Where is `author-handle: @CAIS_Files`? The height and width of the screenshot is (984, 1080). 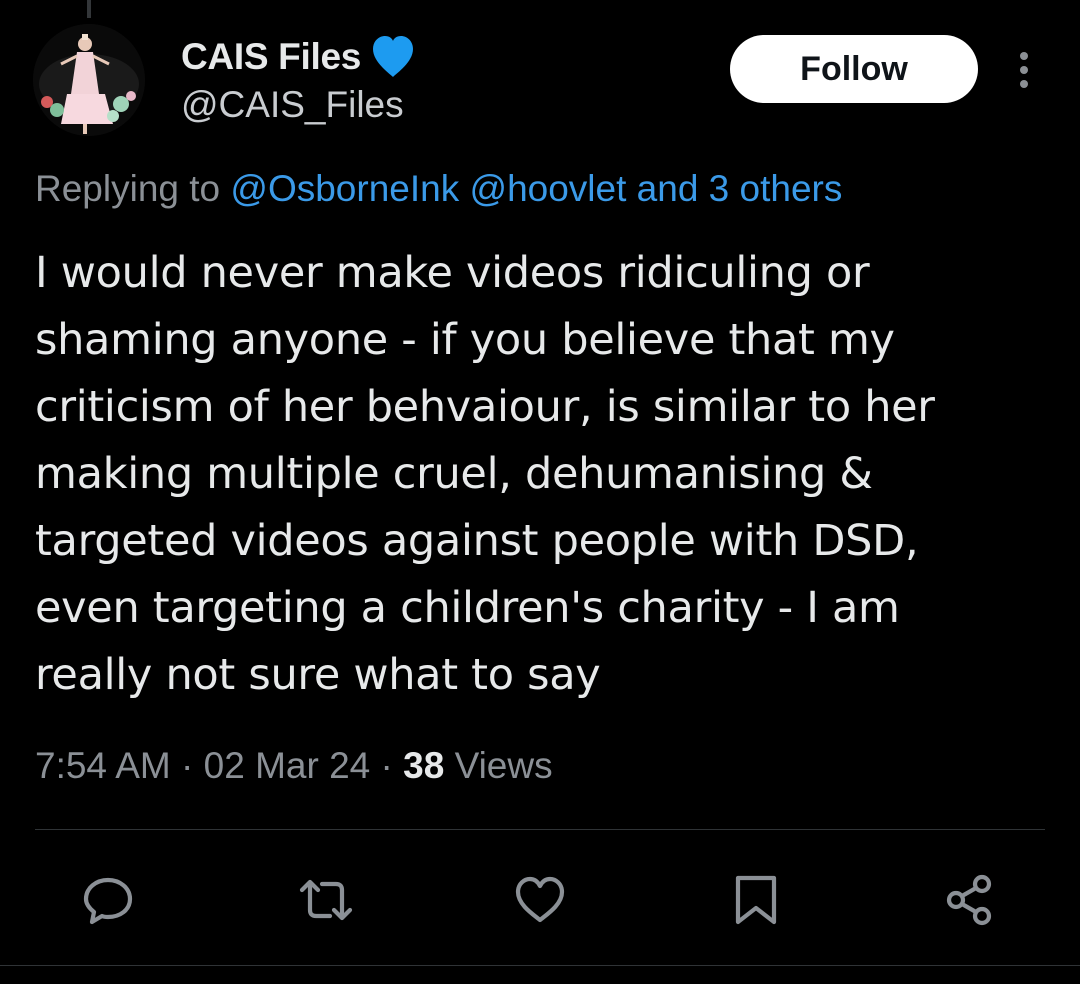
author-handle: @CAIS_Files is located at coordinates (292, 105).